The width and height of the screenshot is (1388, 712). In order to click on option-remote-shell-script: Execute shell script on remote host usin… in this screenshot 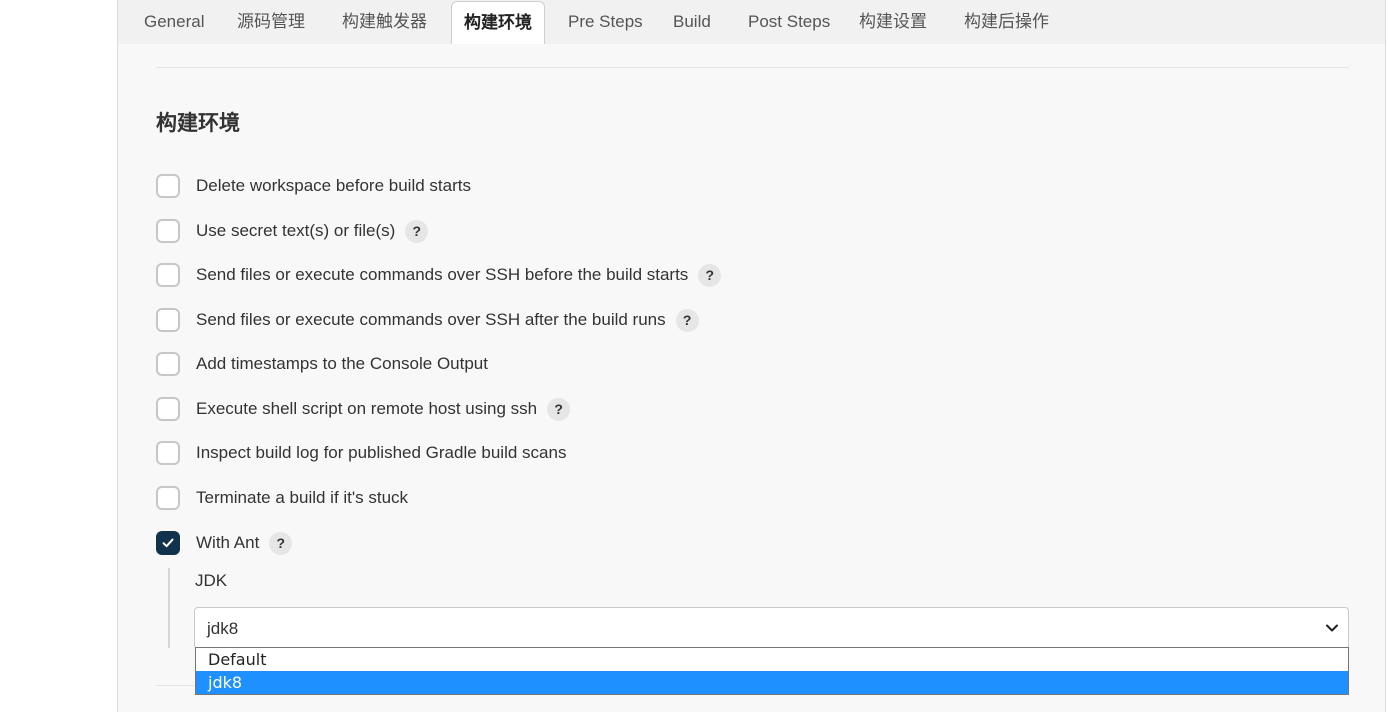, I will do `click(363, 409)`.